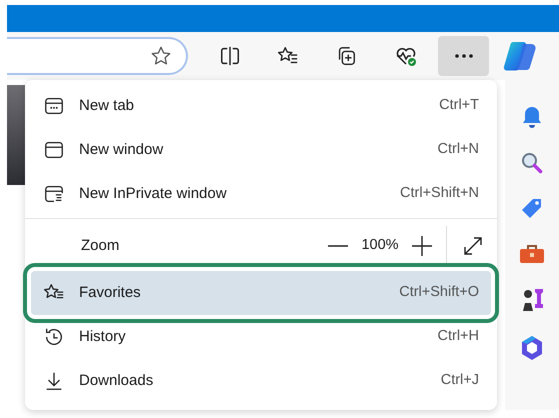  What do you see at coordinates (116, 380) in the screenshot?
I see `menu-item-label: Downloads` at bounding box center [116, 380].